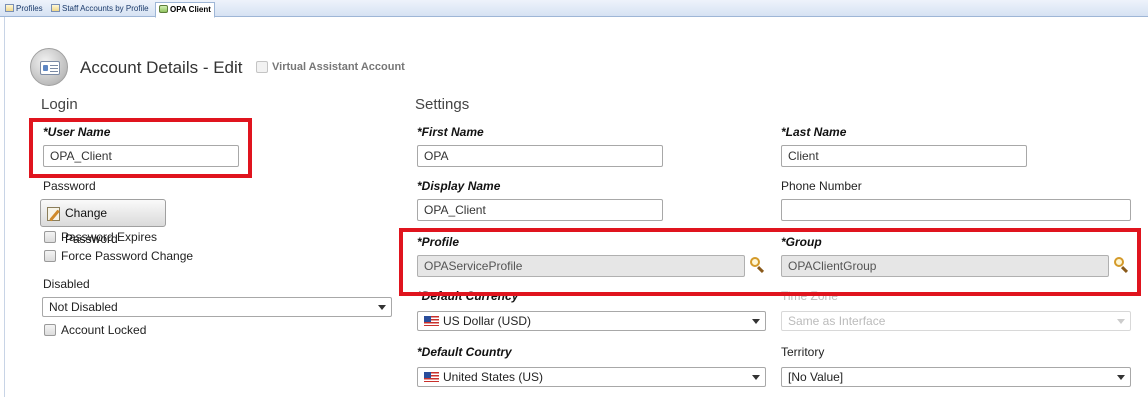 The height and width of the screenshot is (397, 1148). I want to click on last-name-label: *Last Name, so click(814, 132).